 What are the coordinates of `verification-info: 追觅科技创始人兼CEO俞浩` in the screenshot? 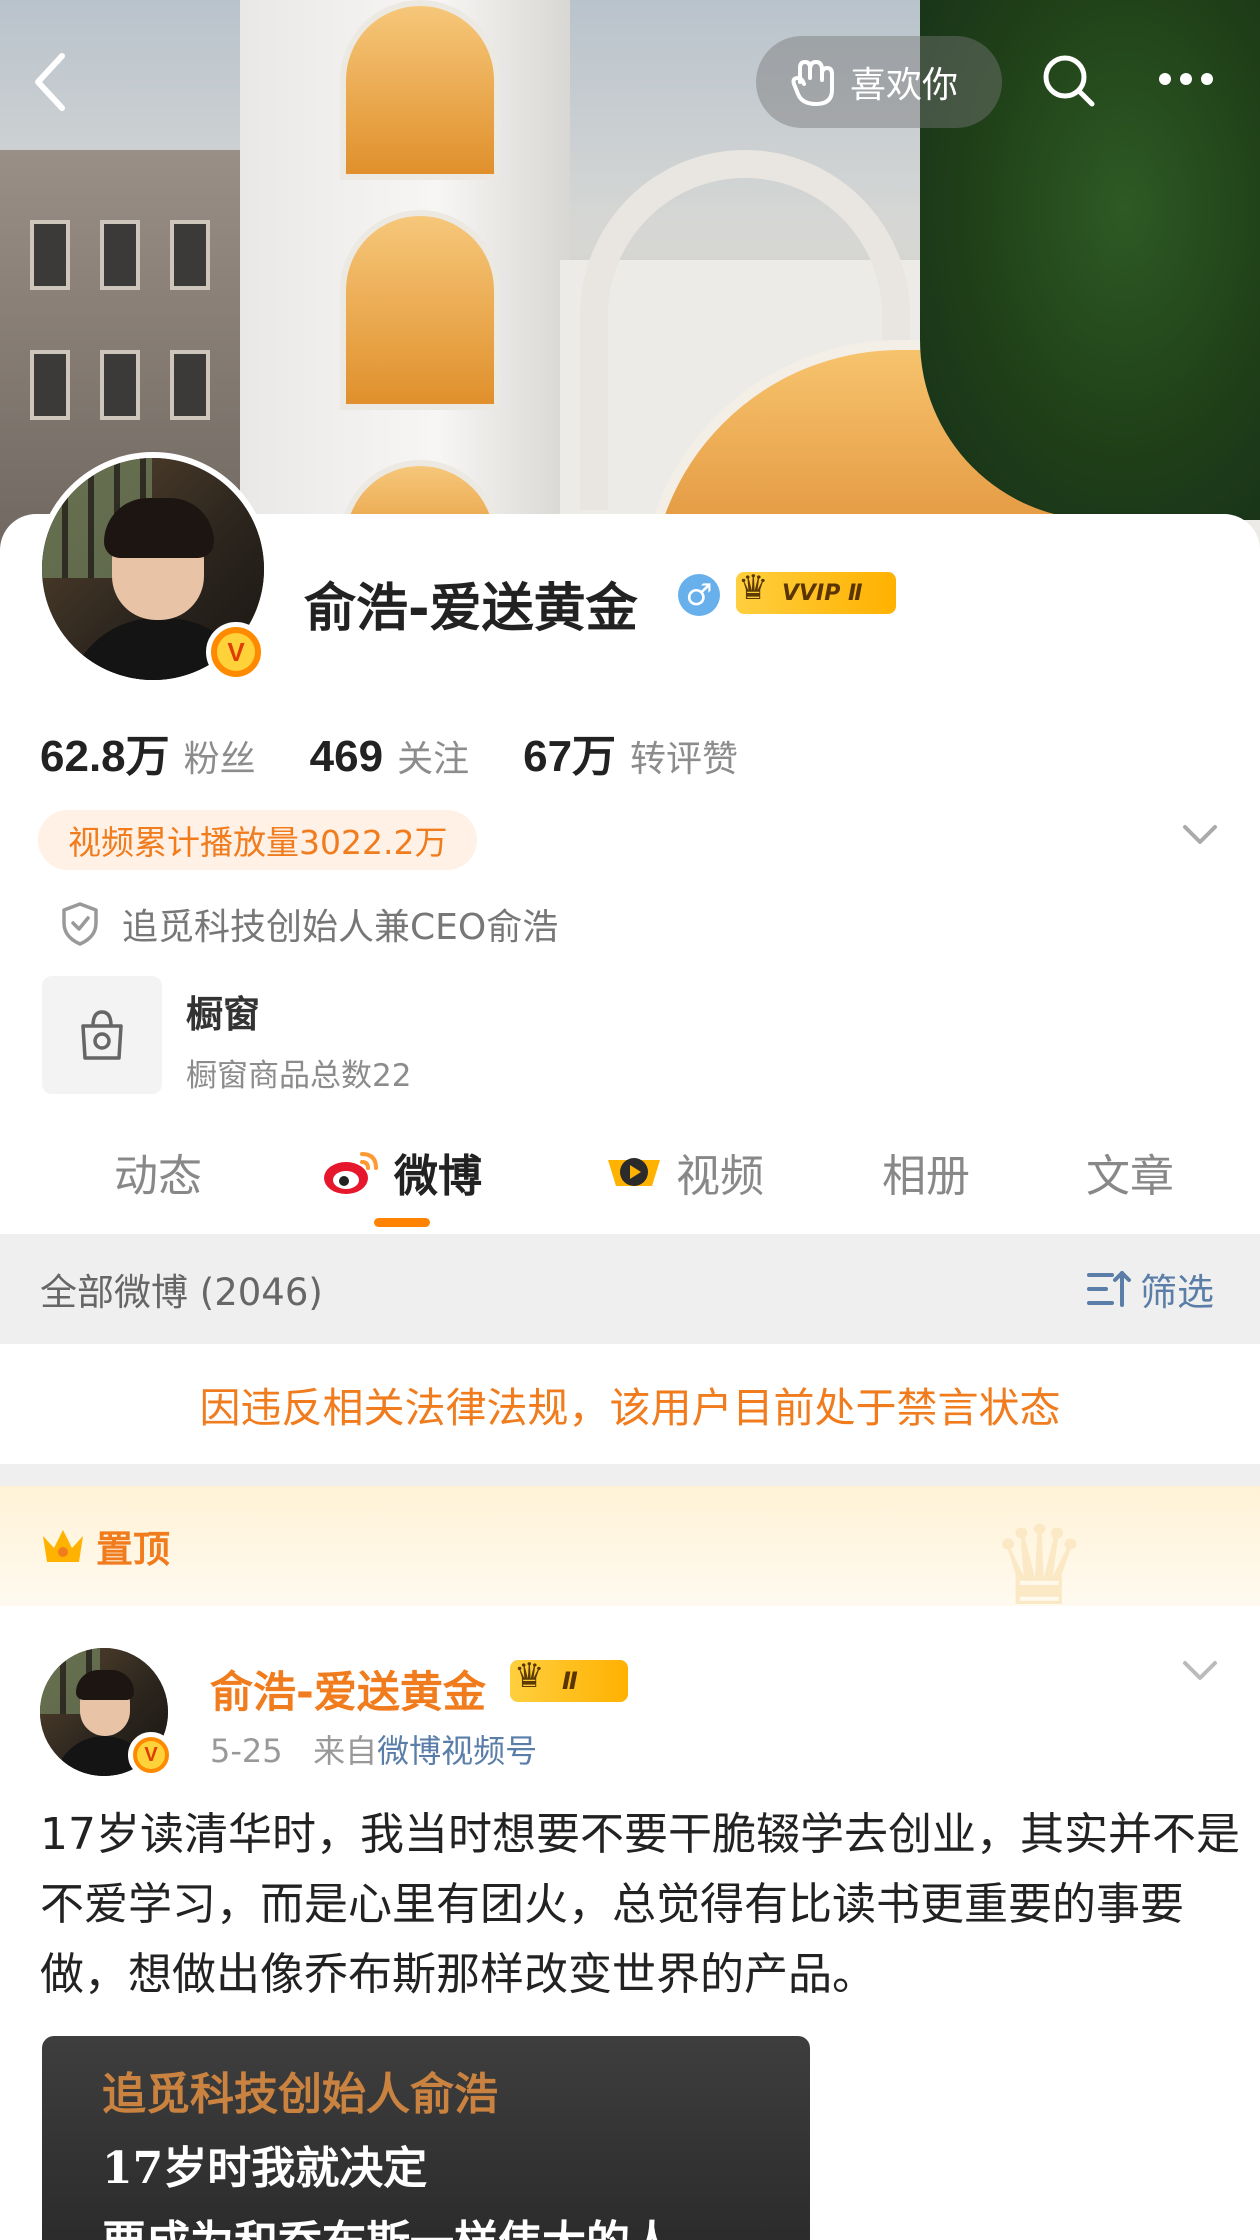 It's located at (309, 924).